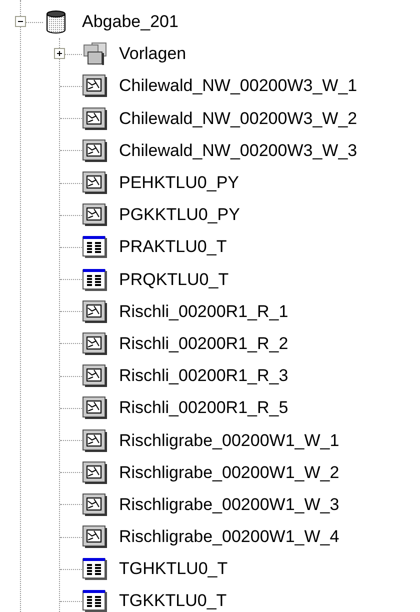 The width and height of the screenshot is (420, 612). What do you see at coordinates (238, 86) in the screenshot?
I see `tree-item: Chilewald_NW_00200W3_W_1` at bounding box center [238, 86].